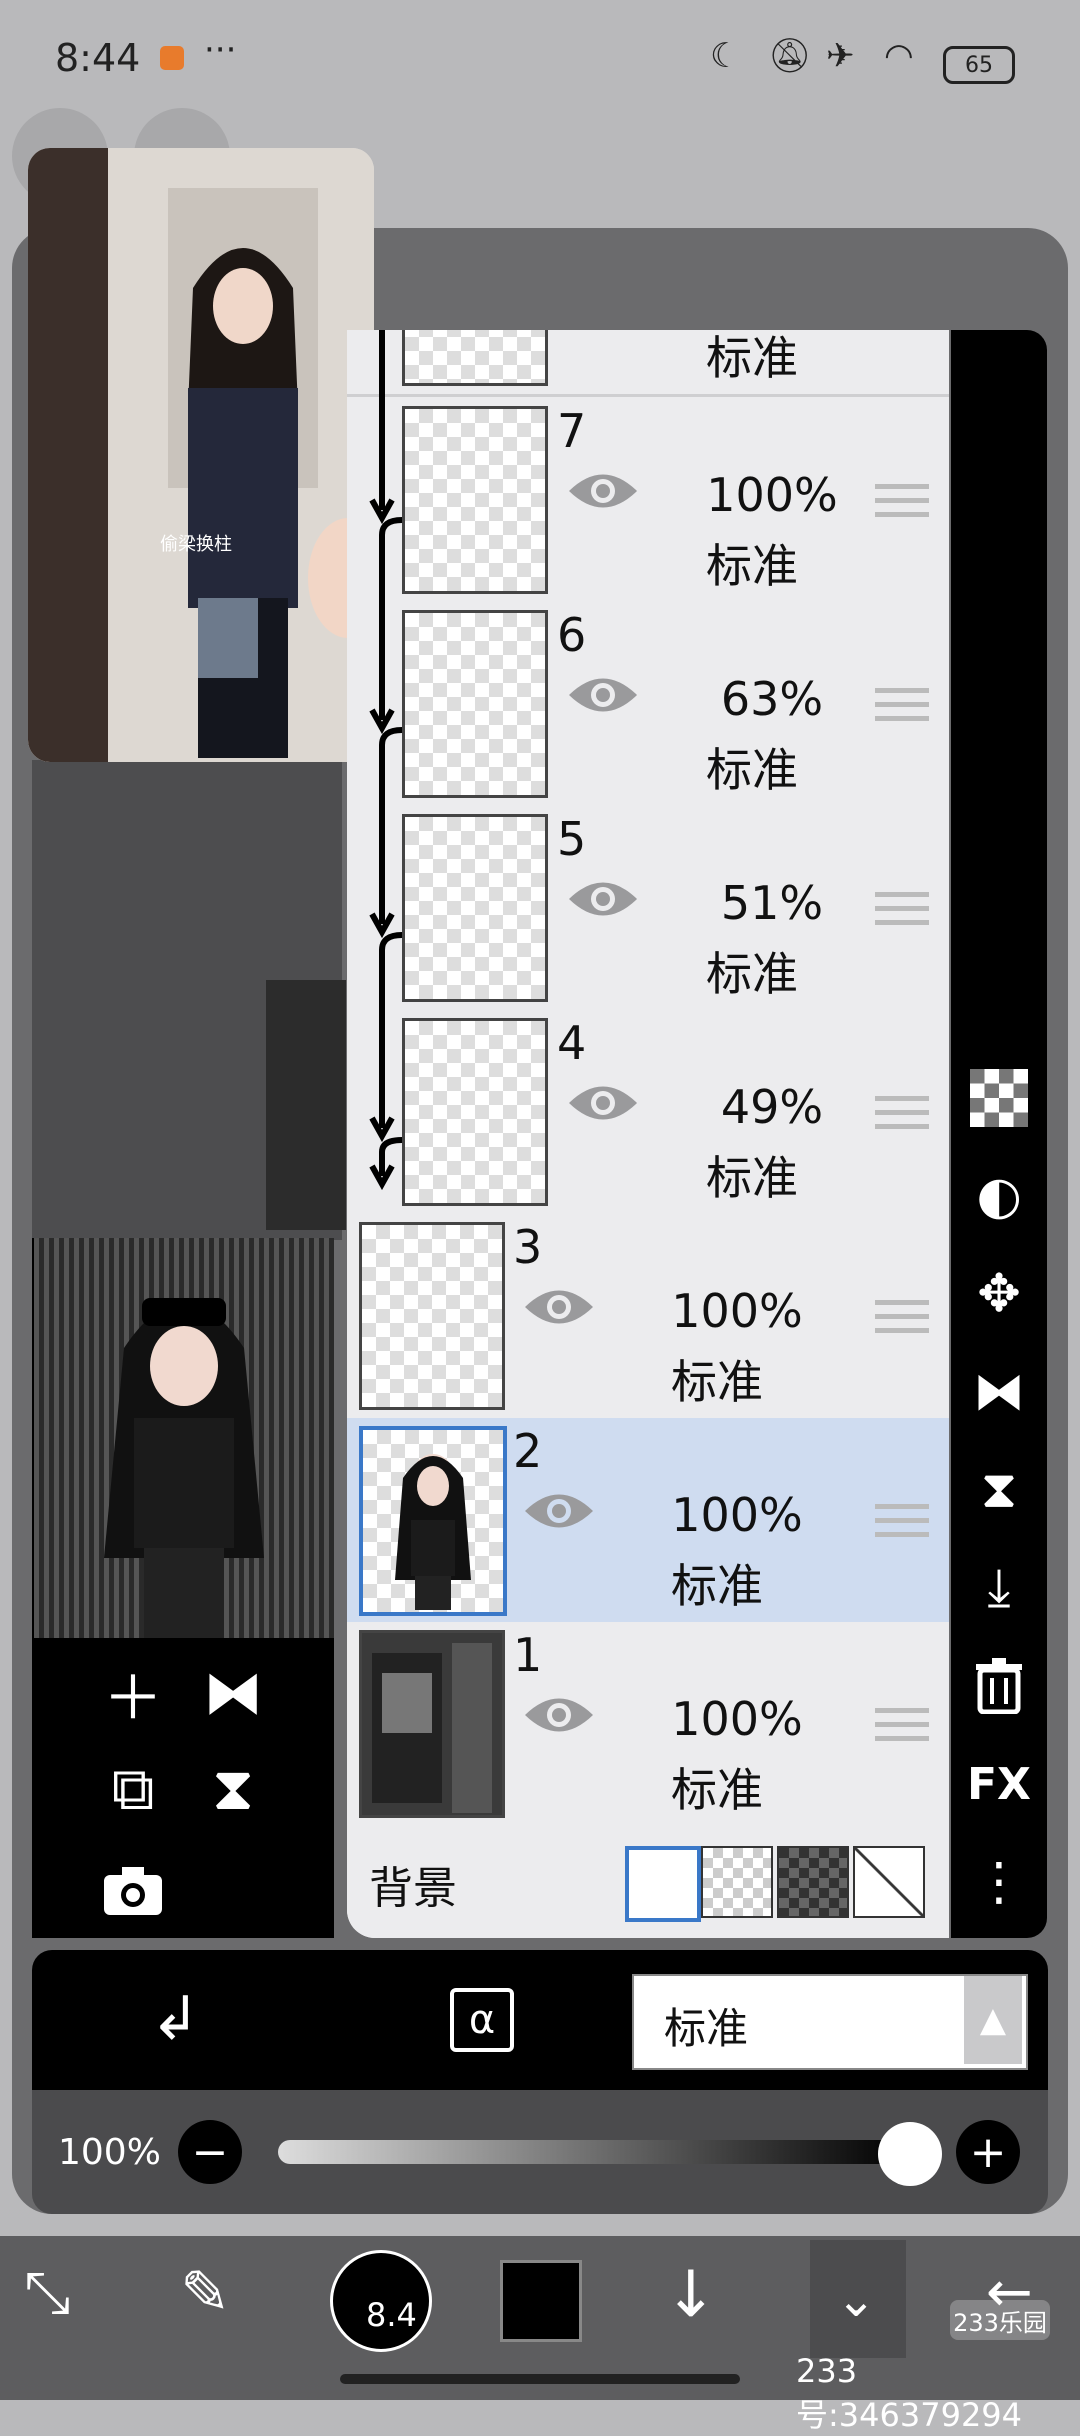 This screenshot has height=2436, width=1080. I want to click on layer-row-2: 2 100% 标准, so click(648, 1521).